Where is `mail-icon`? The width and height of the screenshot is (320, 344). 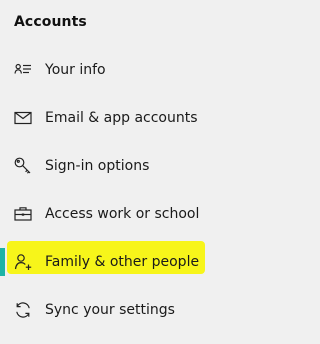 mail-icon is located at coordinates (23, 118).